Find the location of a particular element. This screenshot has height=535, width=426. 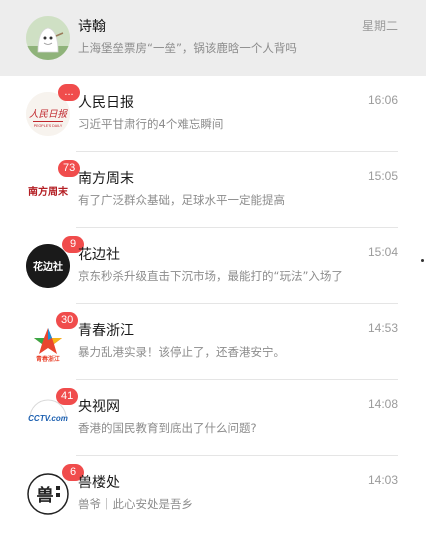

chat-row-qingchun-zhejiang: 青春浙江 30 青春浙江 暴力乱港实录！该停止了，还香港安宁。 14:53 is located at coordinates (213, 342).